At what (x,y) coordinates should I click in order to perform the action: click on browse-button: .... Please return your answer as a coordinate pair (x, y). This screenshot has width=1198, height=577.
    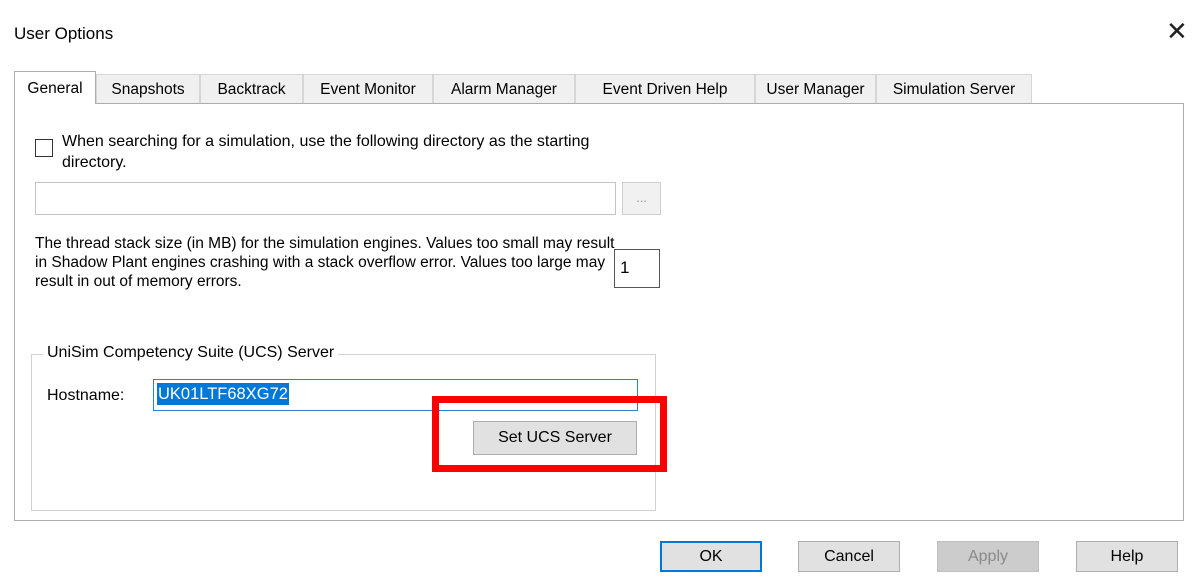
    Looking at the image, I should click on (641, 198).